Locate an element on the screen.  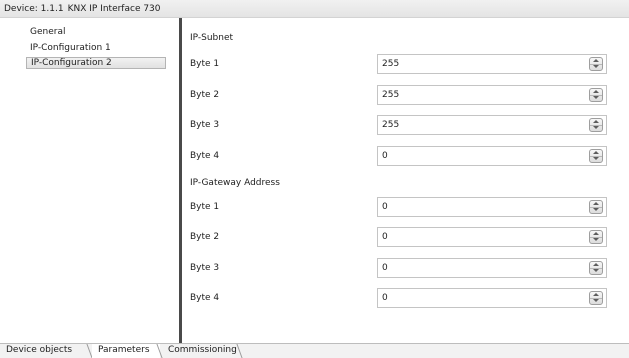
tab-label: Commissioning is located at coordinates (202, 350).